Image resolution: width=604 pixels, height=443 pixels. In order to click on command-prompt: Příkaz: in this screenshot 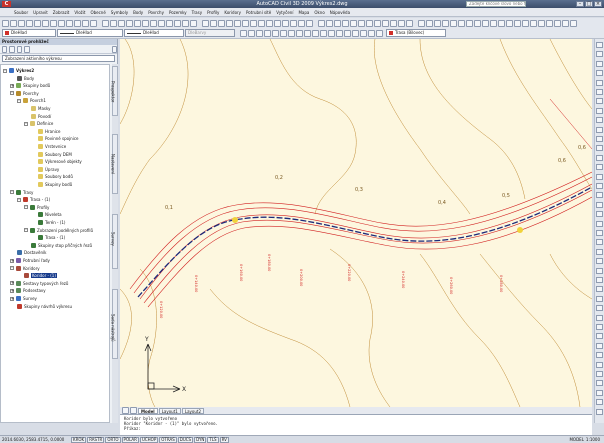, I will do `click(356, 428)`.